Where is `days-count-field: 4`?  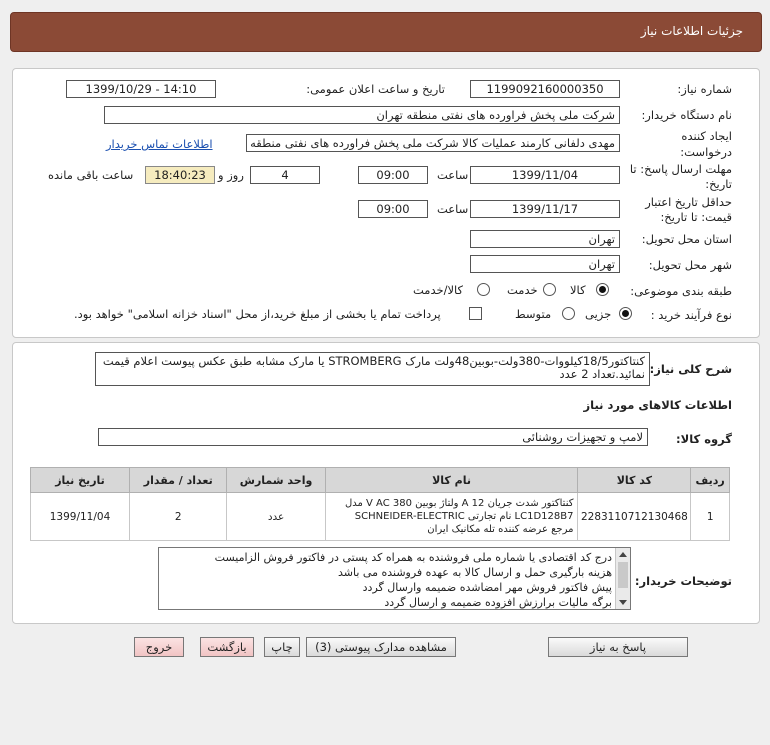
days-count-field: 4 is located at coordinates (285, 175).